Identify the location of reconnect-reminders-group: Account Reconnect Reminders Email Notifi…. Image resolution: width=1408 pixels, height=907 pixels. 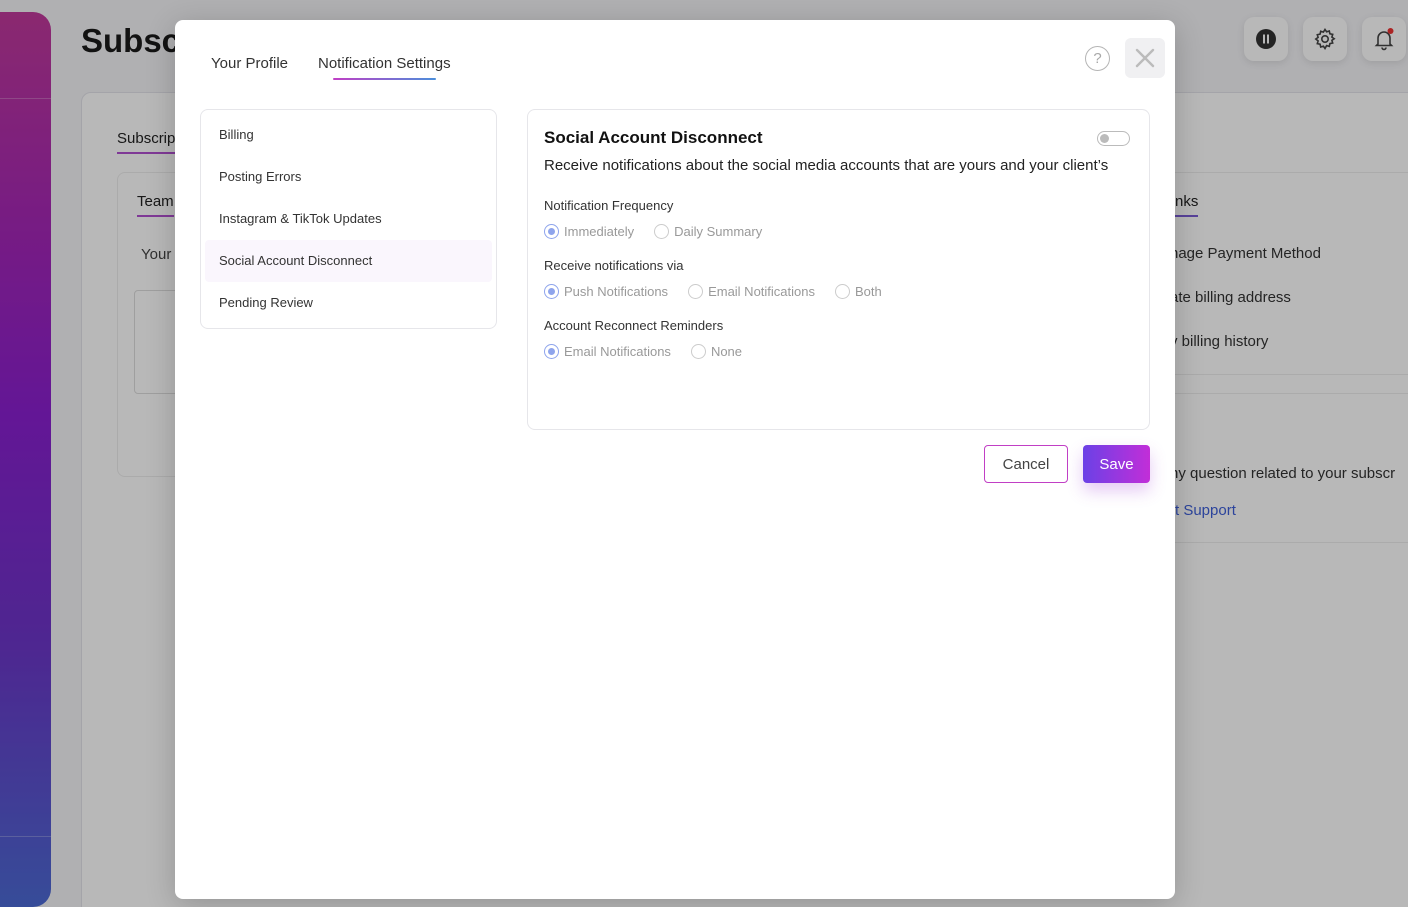
(838, 338).